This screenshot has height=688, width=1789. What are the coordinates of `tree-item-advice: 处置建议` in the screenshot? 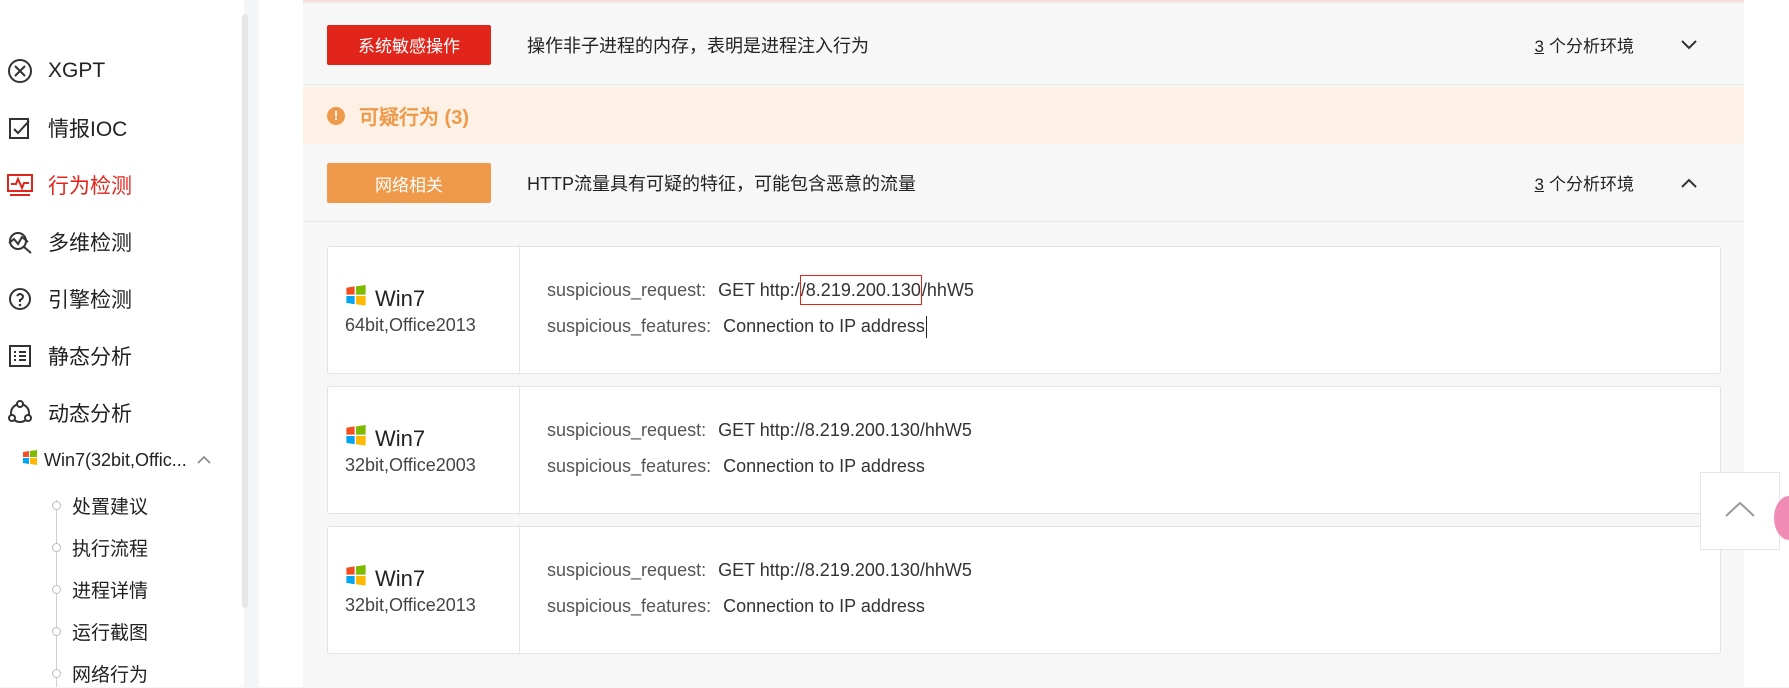 It's located at (110, 505).